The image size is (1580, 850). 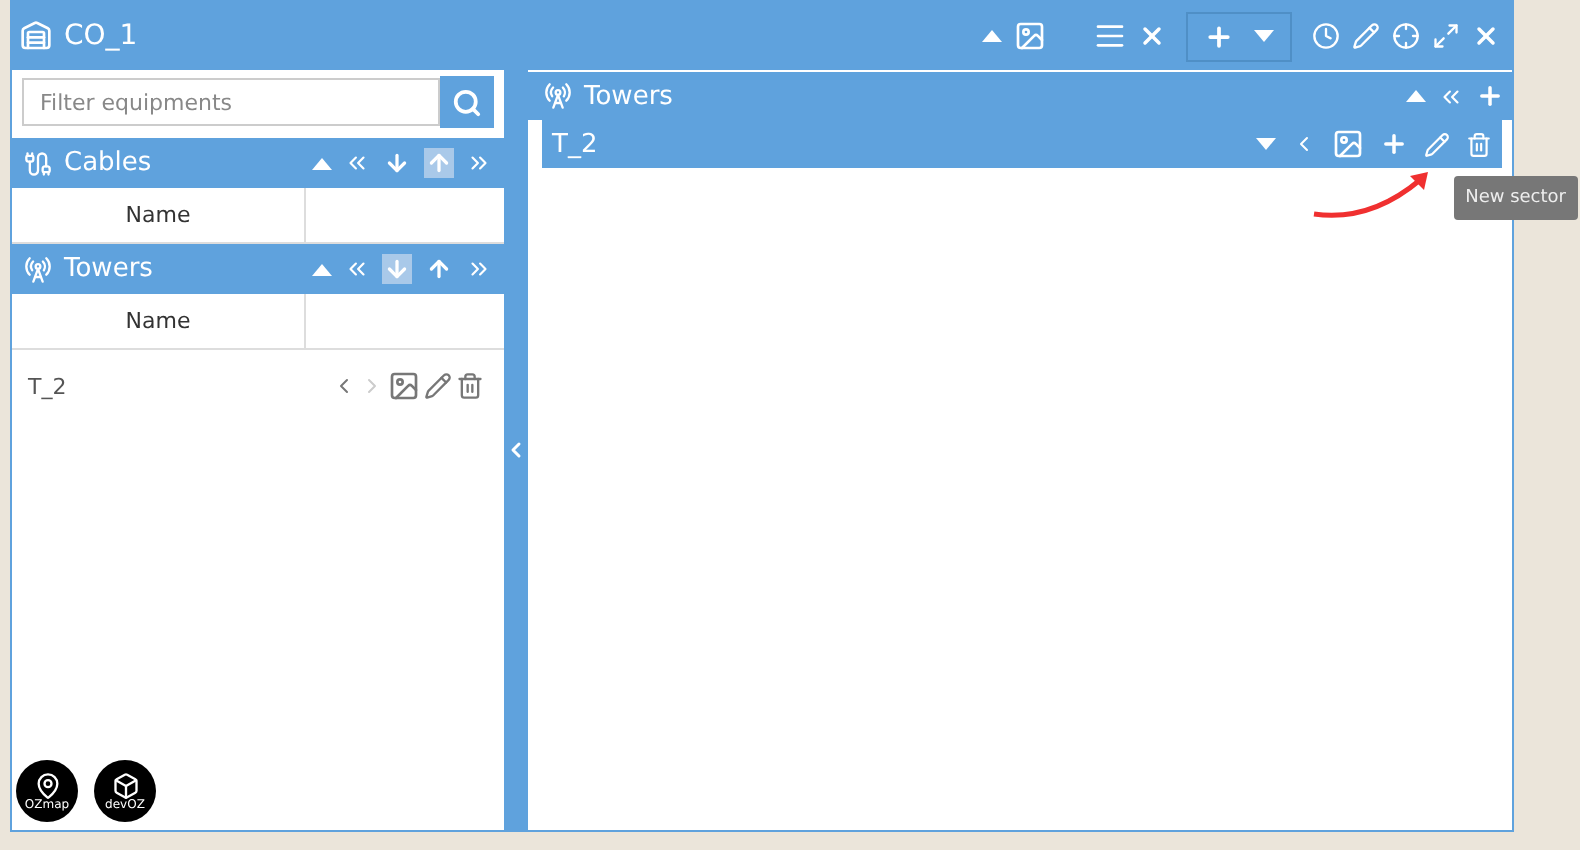 What do you see at coordinates (258, 386) in the screenshot?
I see `list-row: T_2` at bounding box center [258, 386].